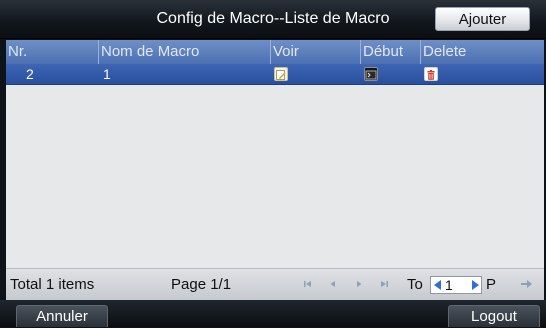 This screenshot has height=328, width=546. I want to click on decrement-icon, so click(437, 285).